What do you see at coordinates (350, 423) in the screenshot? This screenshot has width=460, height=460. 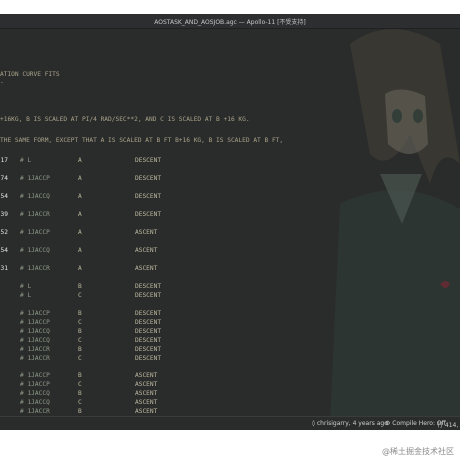 I see `git-blame-status: ◊ chrisigarry, 4 years ago` at bounding box center [350, 423].